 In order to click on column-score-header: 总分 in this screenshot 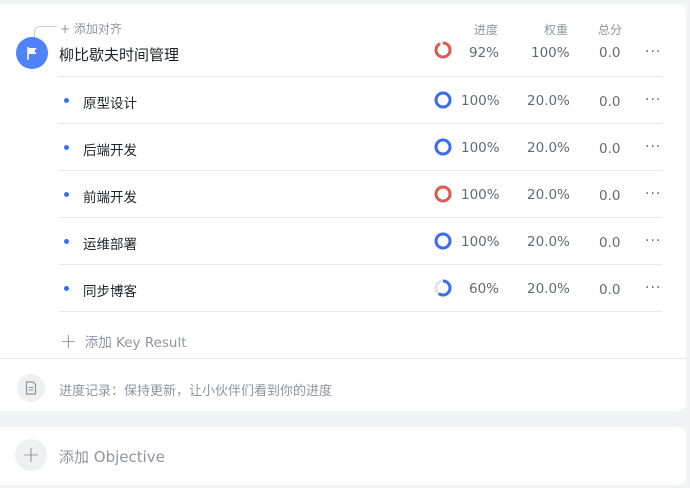, I will do `click(610, 30)`.